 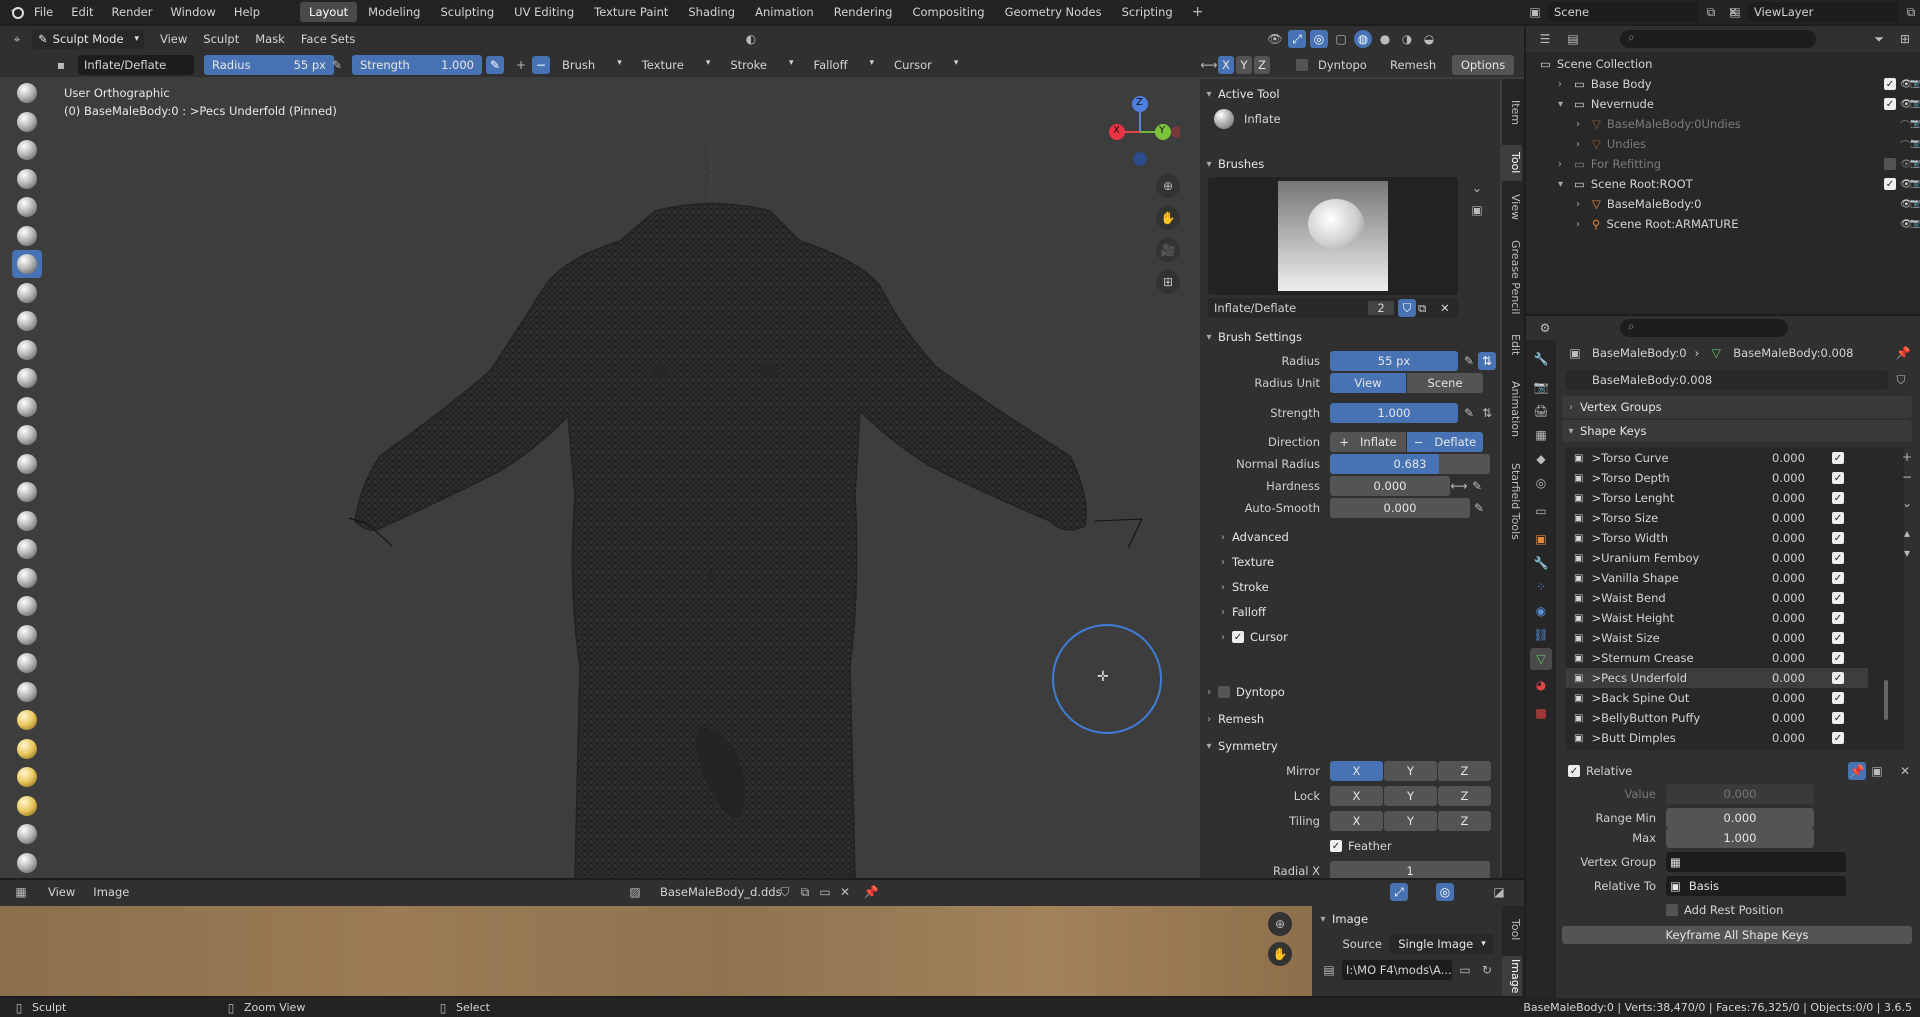 What do you see at coordinates (1410, 821) in the screenshot?
I see `tiling-y-button: Y` at bounding box center [1410, 821].